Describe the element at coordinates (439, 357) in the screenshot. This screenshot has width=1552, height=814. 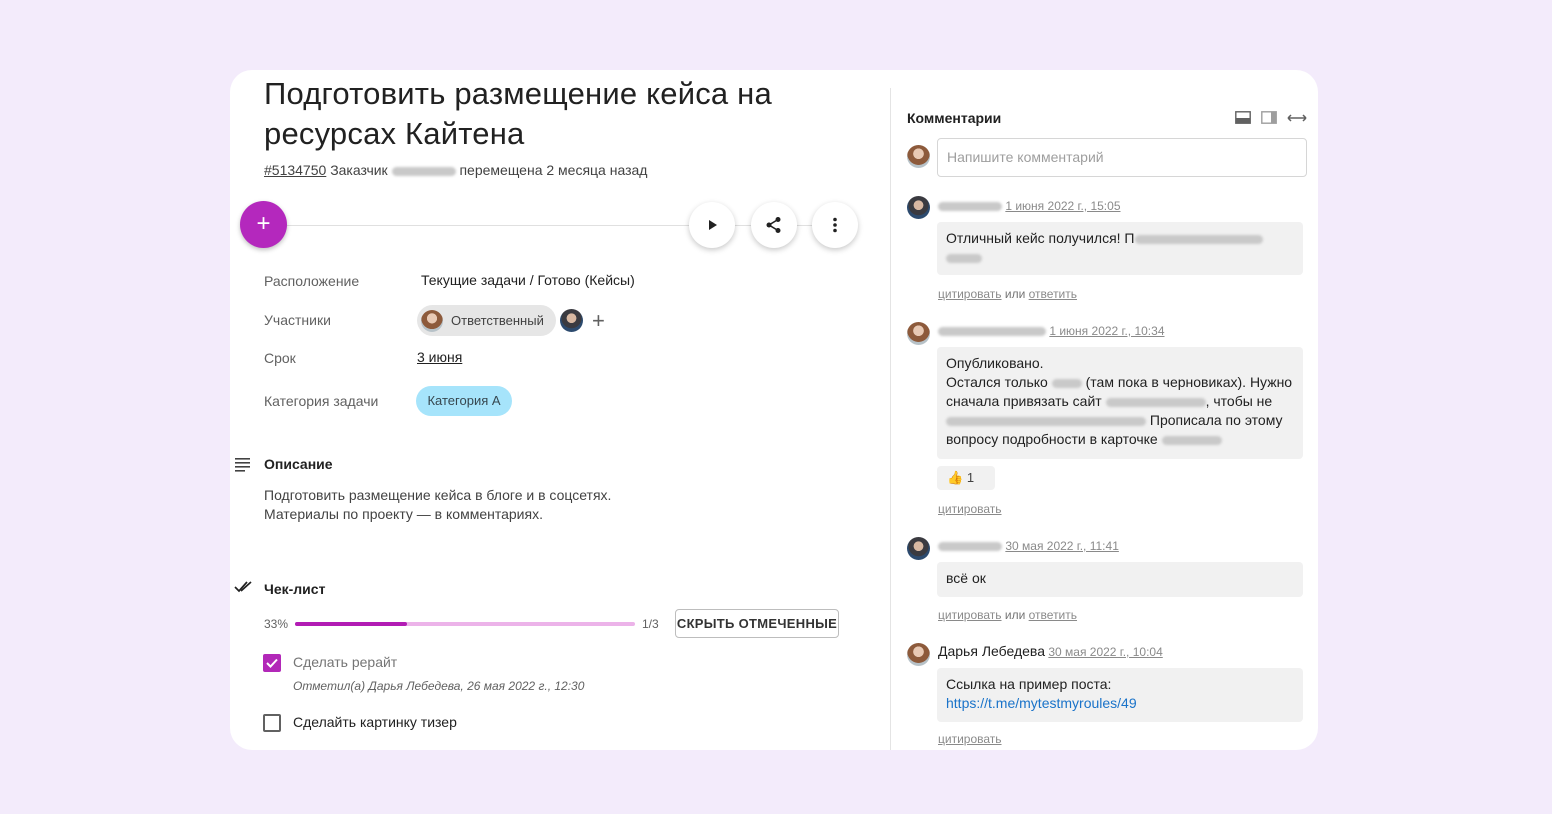
I see `deadline-value: 3 июня` at that location.